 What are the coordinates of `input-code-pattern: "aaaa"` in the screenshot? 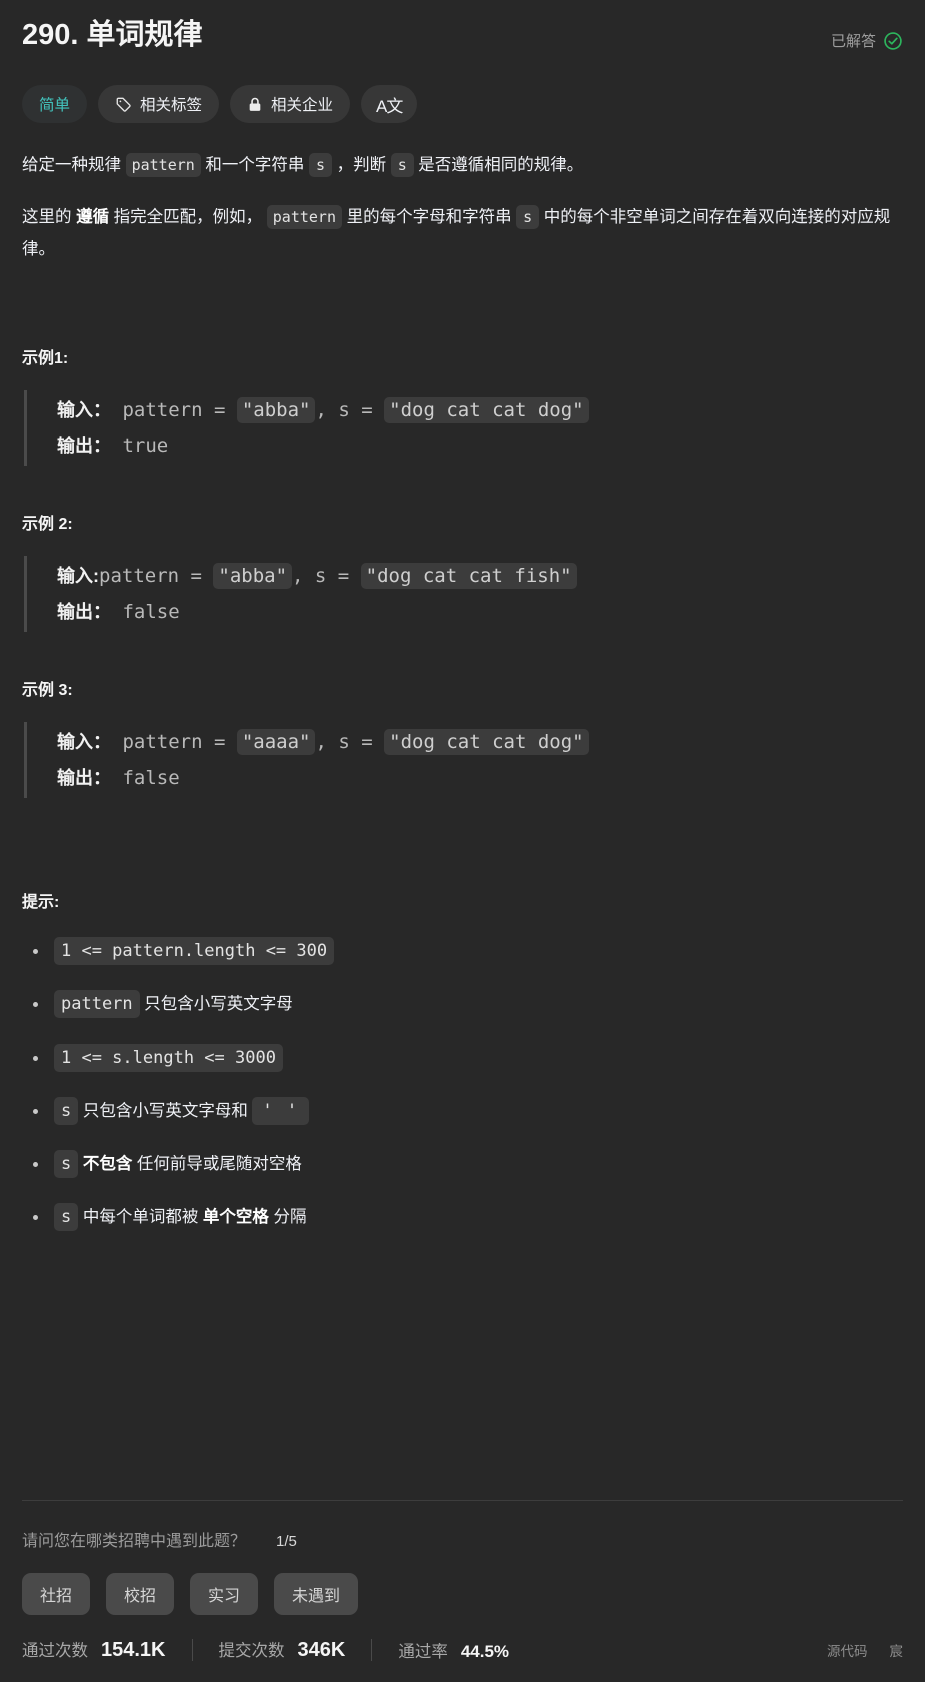 It's located at (276, 742).